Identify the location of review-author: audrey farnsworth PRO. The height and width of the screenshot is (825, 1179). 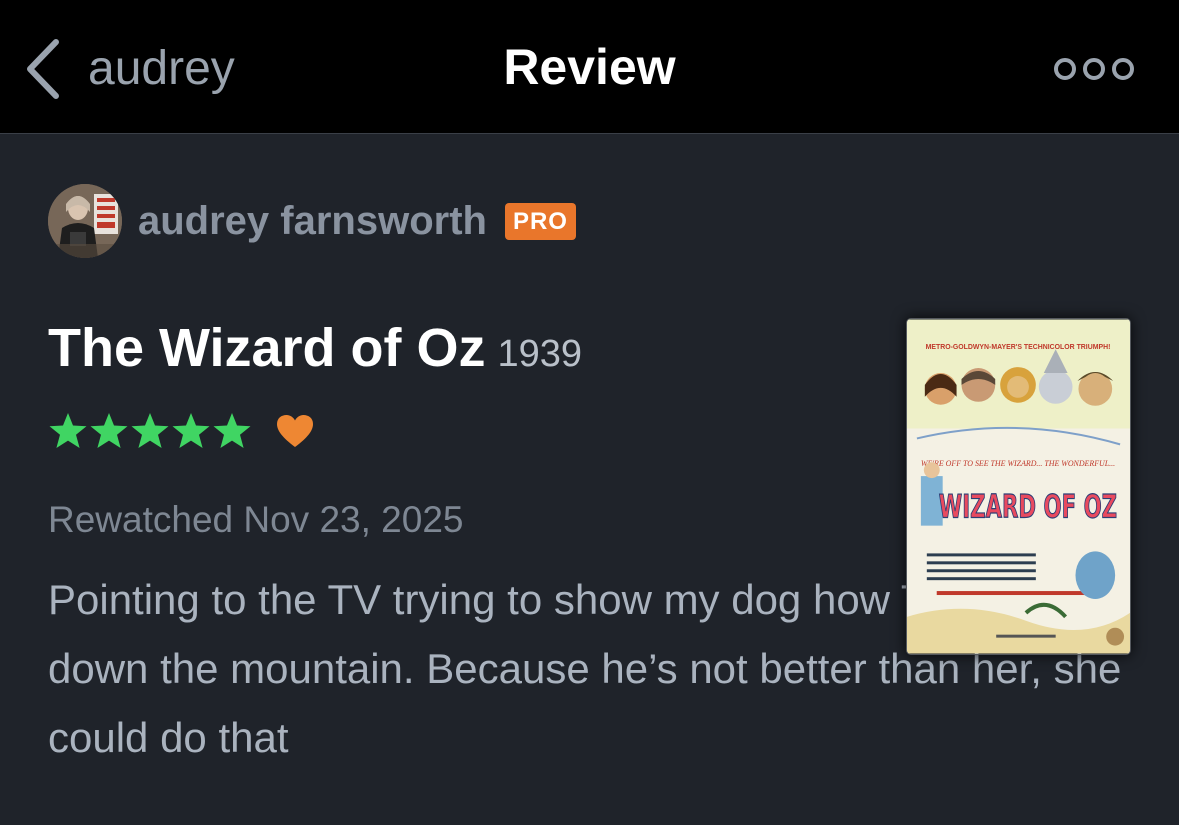
(312, 221).